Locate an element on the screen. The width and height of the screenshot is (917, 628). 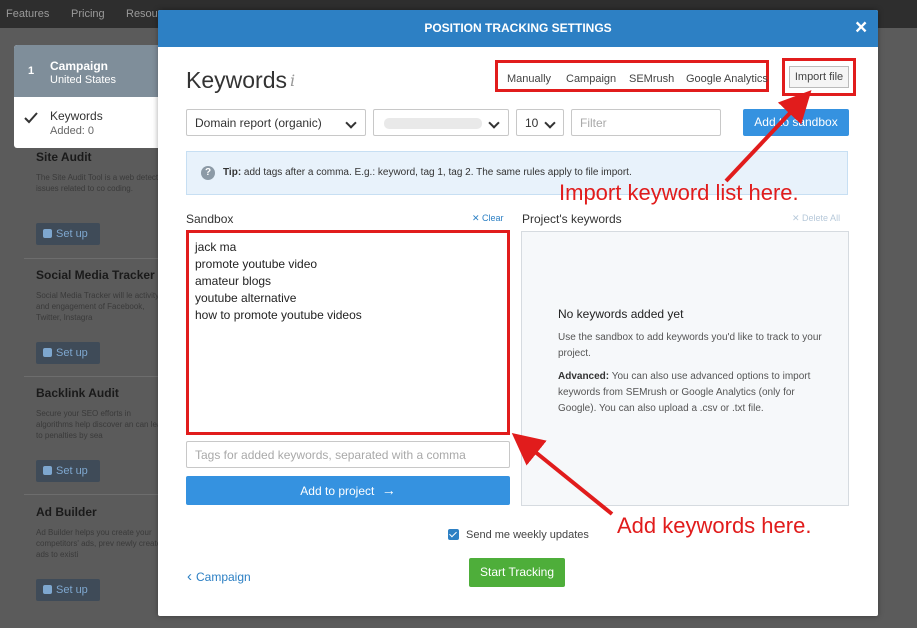
delete-all-button: ✕ Delete All is located at coordinates (816, 218).